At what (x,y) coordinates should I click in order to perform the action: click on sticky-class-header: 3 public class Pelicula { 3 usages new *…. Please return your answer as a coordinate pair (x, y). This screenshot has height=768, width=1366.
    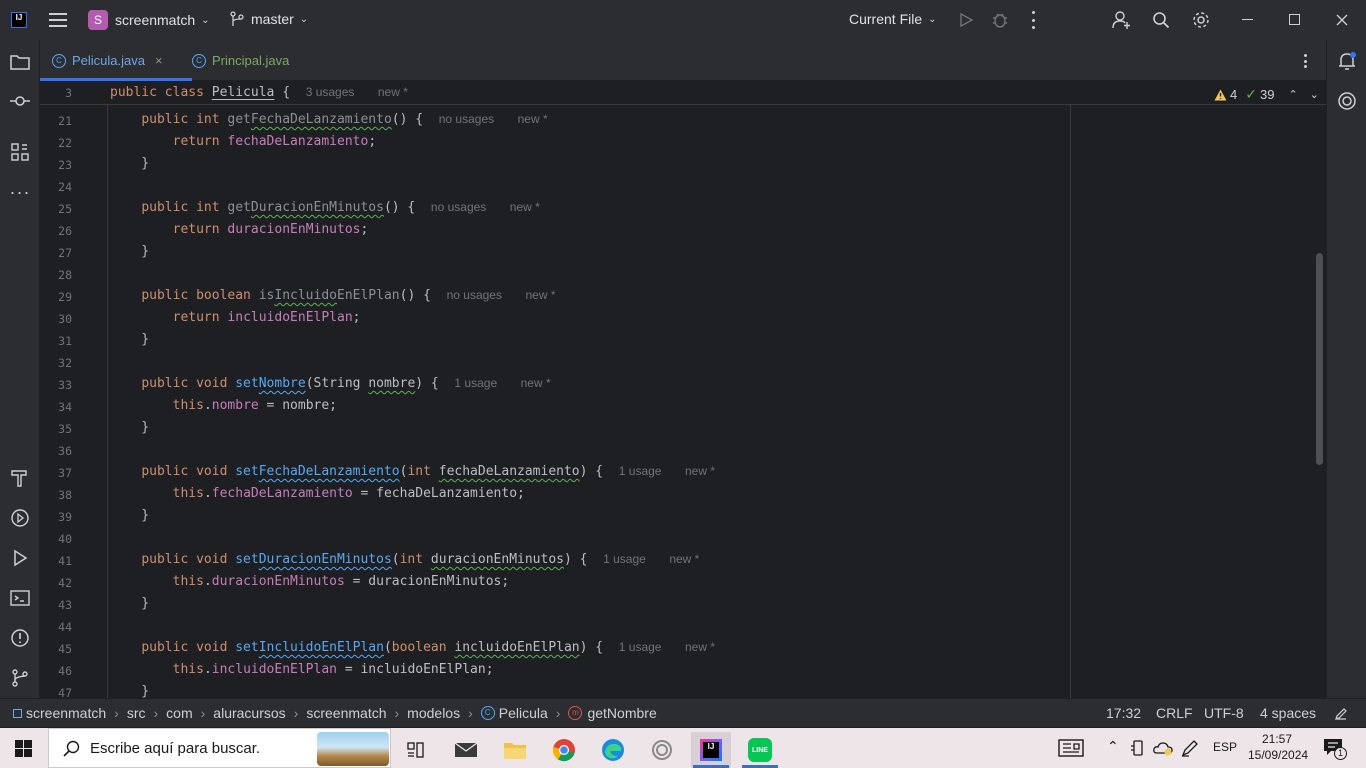
    Looking at the image, I should click on (683, 93).